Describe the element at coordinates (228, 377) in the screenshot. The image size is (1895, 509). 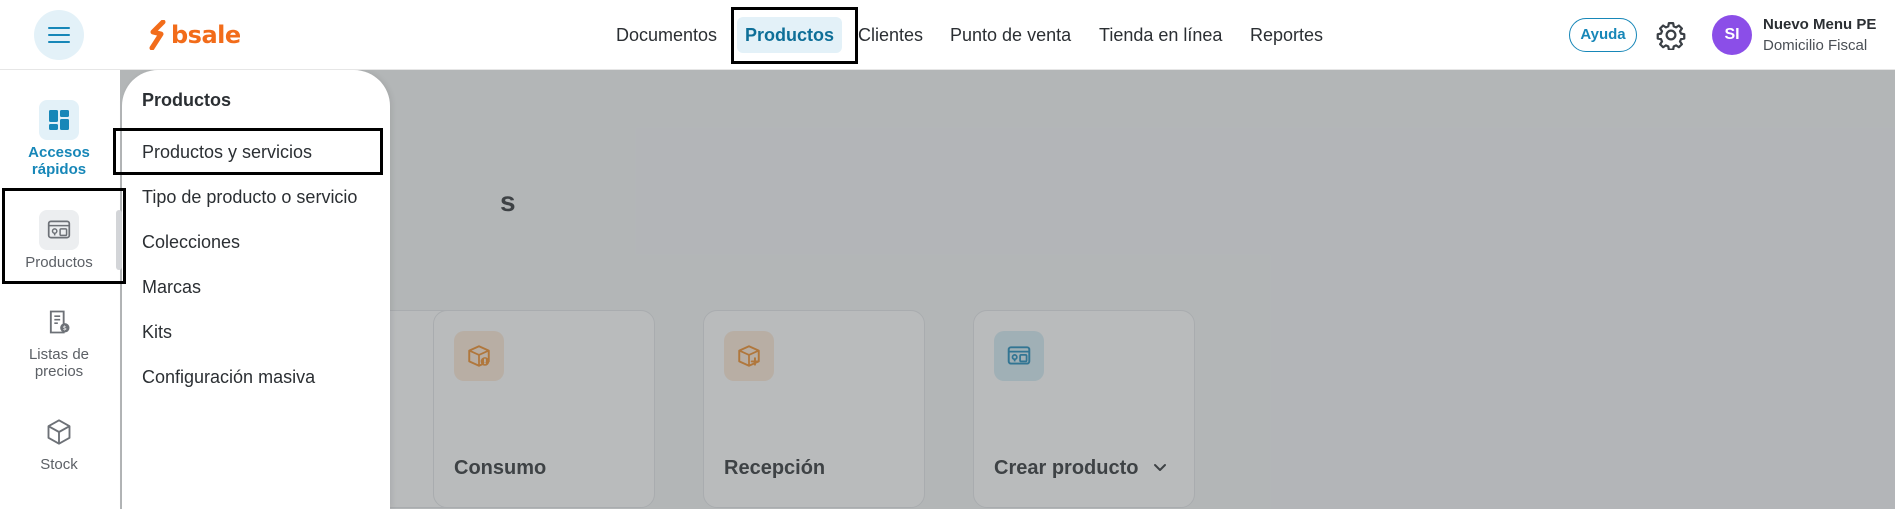
I see `flyout-item-configuracion-masiva: Configuración masiva` at that location.